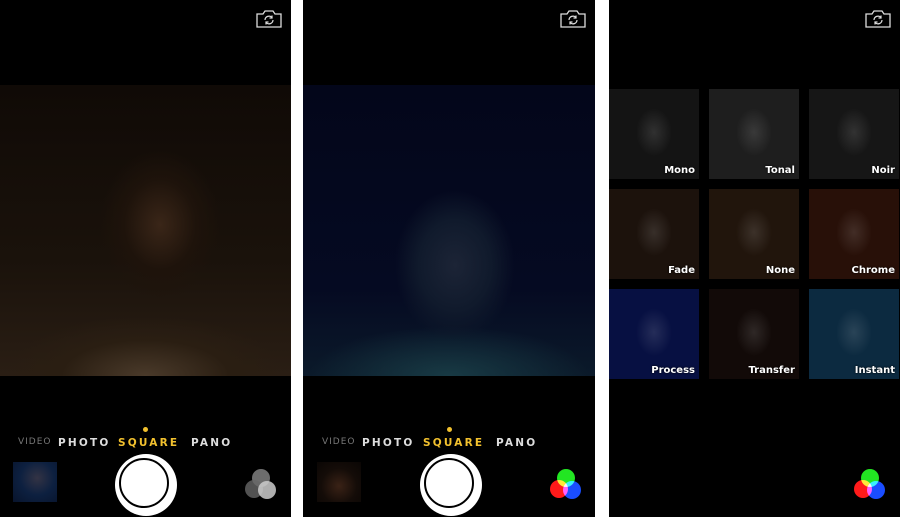  I want to click on filter-option-none: None, so click(754, 234).